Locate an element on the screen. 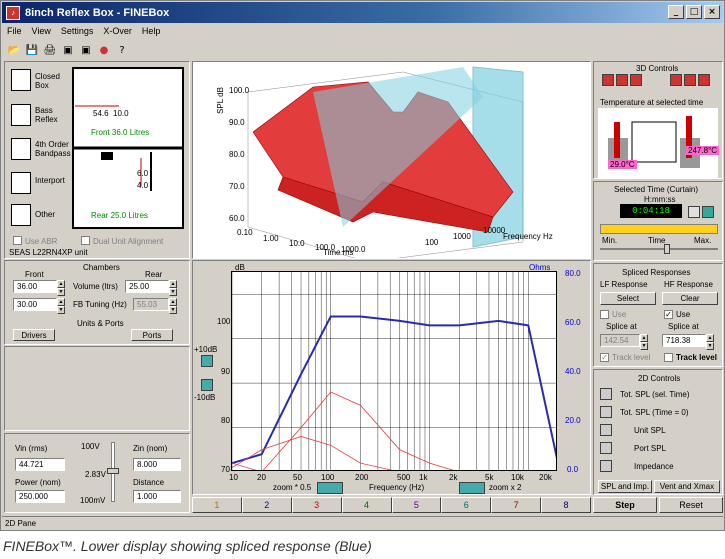 This screenshot has height=559, width=725. drivers-button: Drivers is located at coordinates (34, 335).